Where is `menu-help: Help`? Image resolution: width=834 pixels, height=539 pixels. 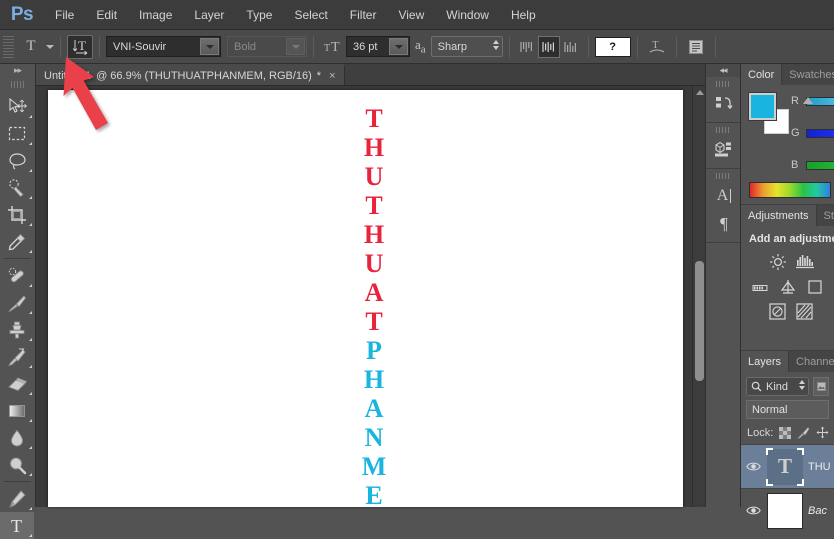
menu-help: Help is located at coordinates (523, 15).